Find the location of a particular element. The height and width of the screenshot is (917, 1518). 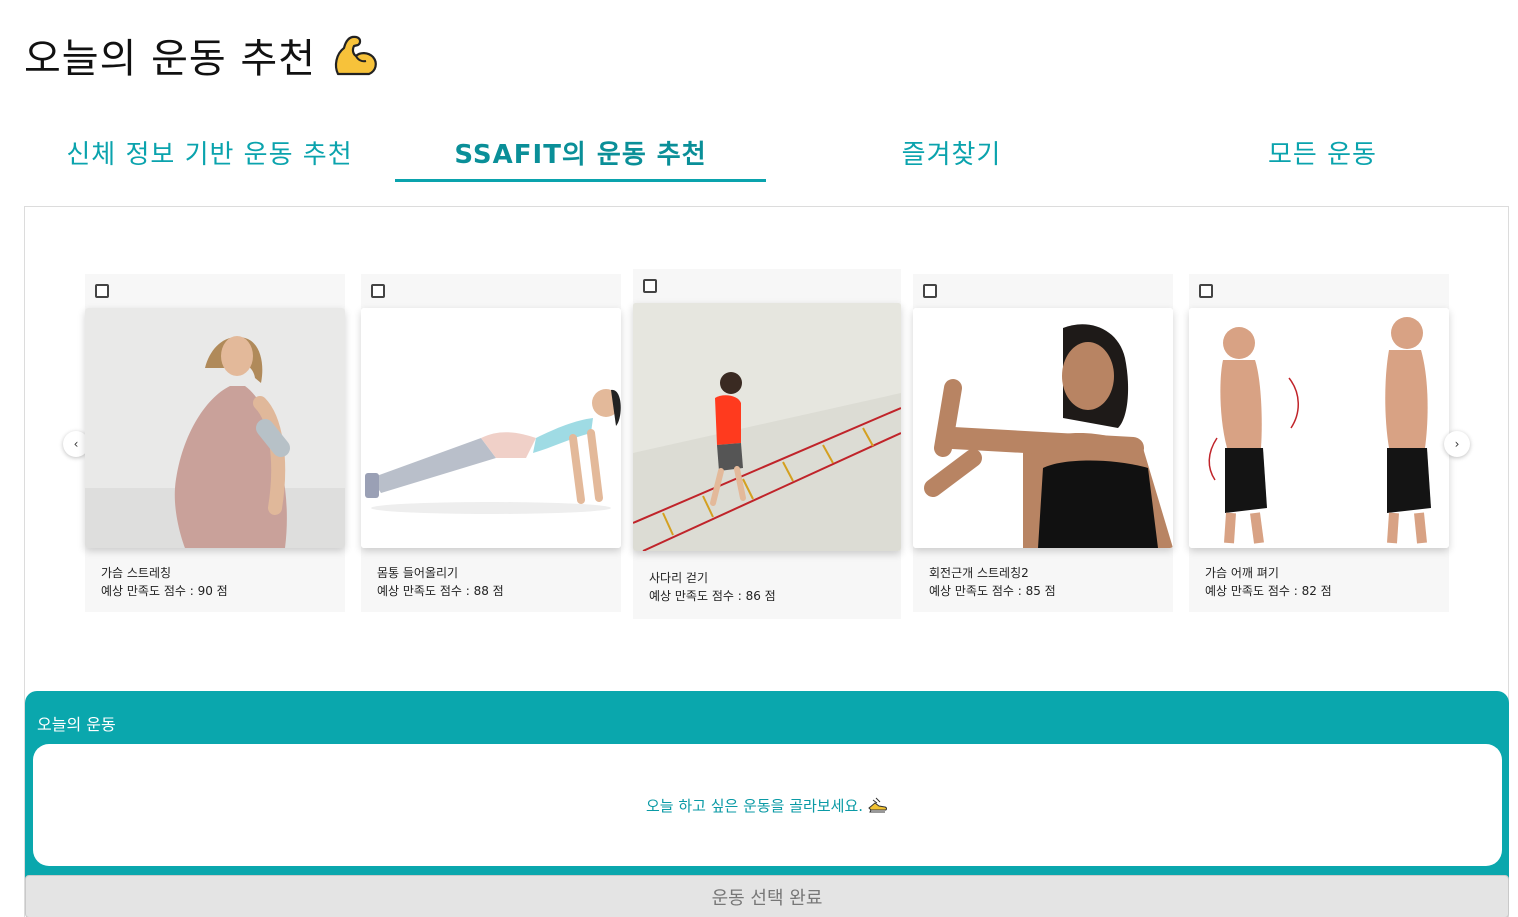

exercise-name: 가슴 어깨 펴기 is located at coordinates (1242, 573).